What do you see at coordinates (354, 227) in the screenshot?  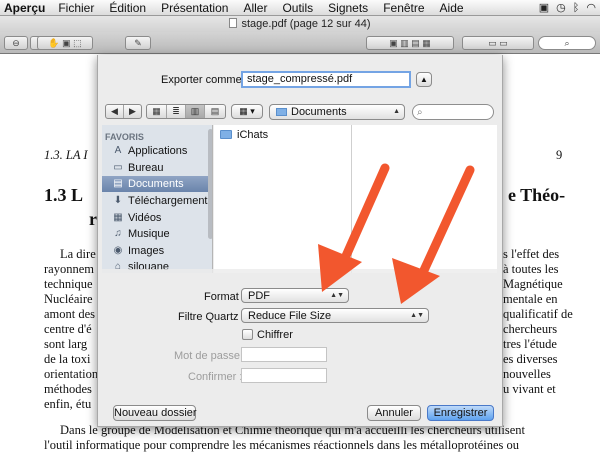 I see `arrow-to-format` at bounding box center [354, 227].